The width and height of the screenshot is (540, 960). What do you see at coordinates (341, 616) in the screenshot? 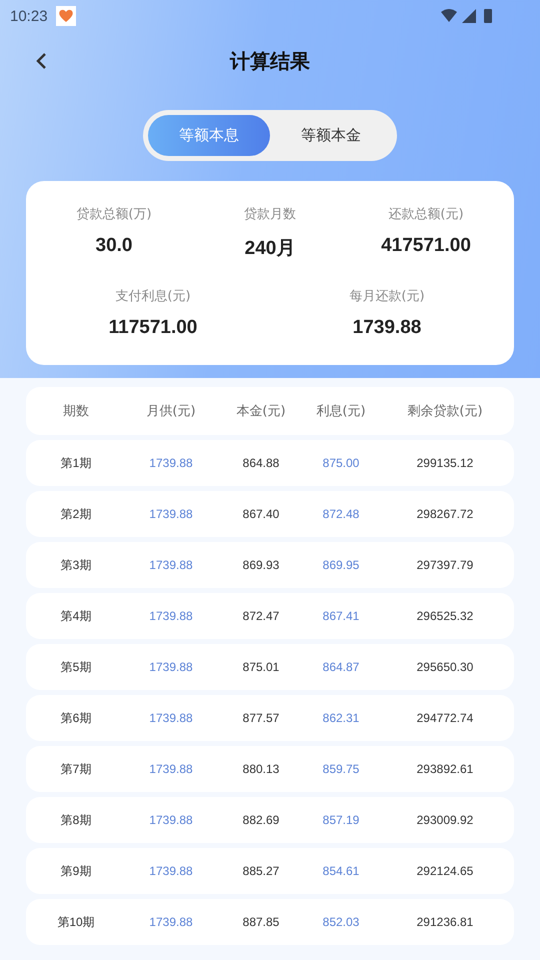
I see `table-cell-text: 867.41` at bounding box center [341, 616].